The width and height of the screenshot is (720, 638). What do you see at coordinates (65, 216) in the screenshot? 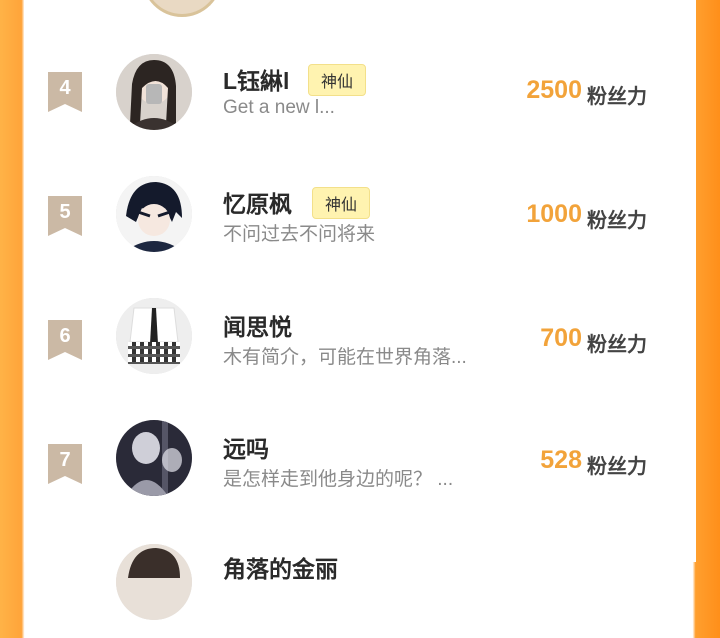
I see `rank-badge: 5` at bounding box center [65, 216].